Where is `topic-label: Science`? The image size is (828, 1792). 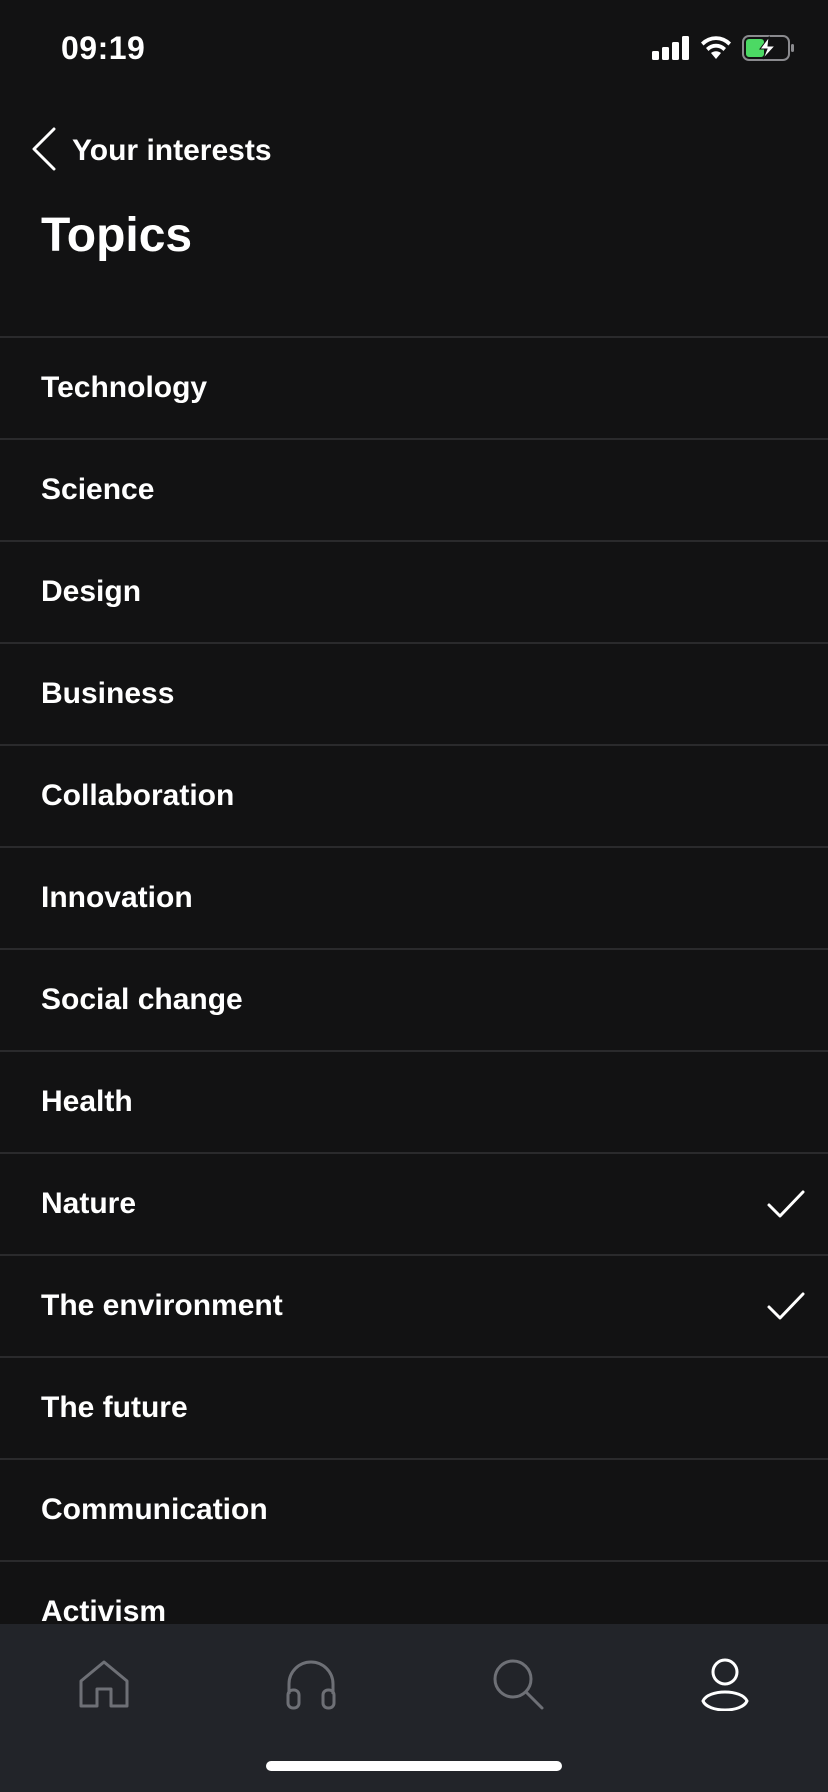
topic-label: Science is located at coordinates (98, 489).